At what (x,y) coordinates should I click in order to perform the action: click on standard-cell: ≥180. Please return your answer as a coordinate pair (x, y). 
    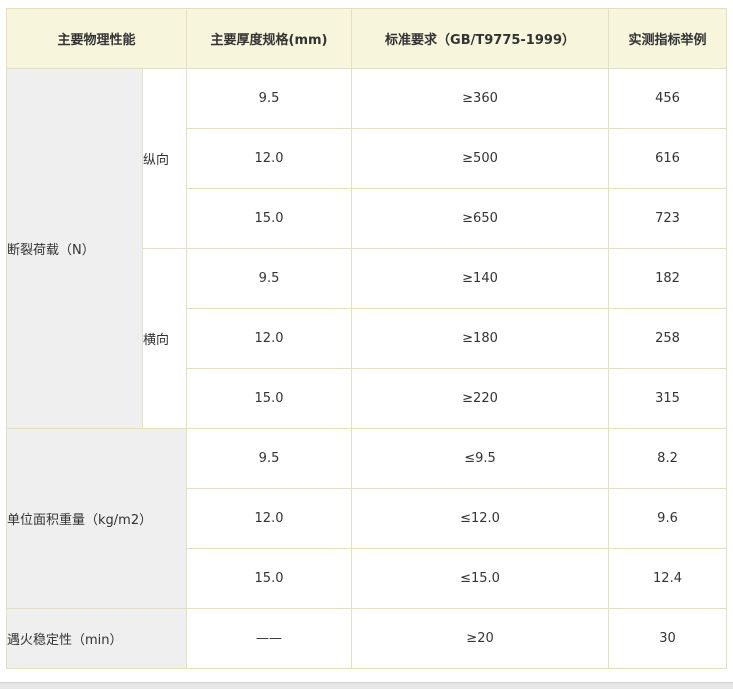
    Looking at the image, I should click on (480, 338).